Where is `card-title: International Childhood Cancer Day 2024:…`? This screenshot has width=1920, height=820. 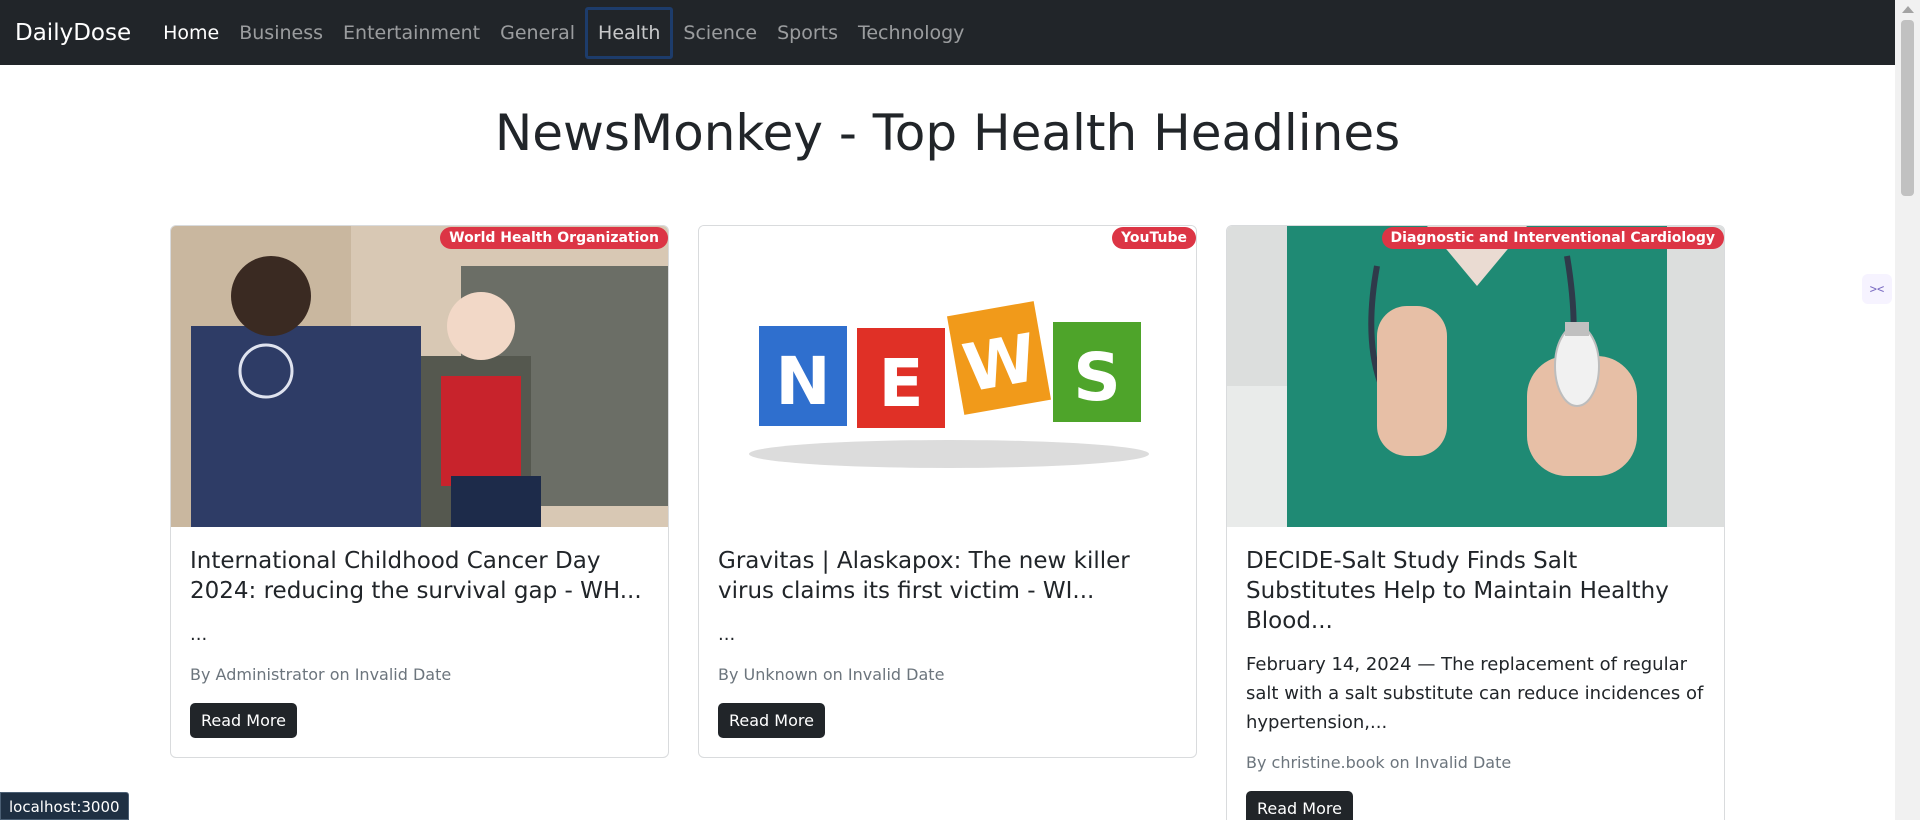 card-title: International Childhood Cancer Day 2024:… is located at coordinates (416, 576).